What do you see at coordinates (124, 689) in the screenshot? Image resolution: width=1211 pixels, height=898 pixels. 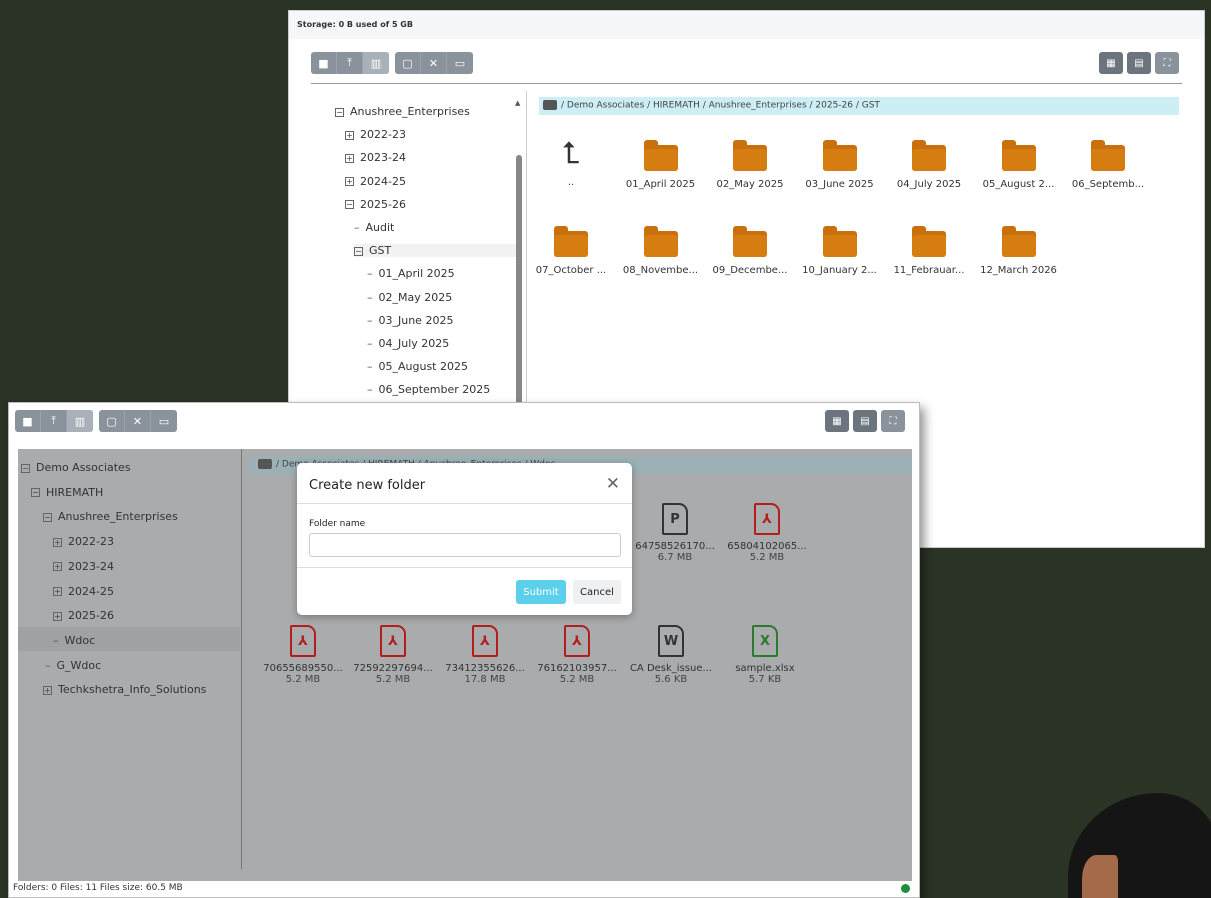 I see `tree-item: + Techkshetra_Info_Solutions` at bounding box center [124, 689].